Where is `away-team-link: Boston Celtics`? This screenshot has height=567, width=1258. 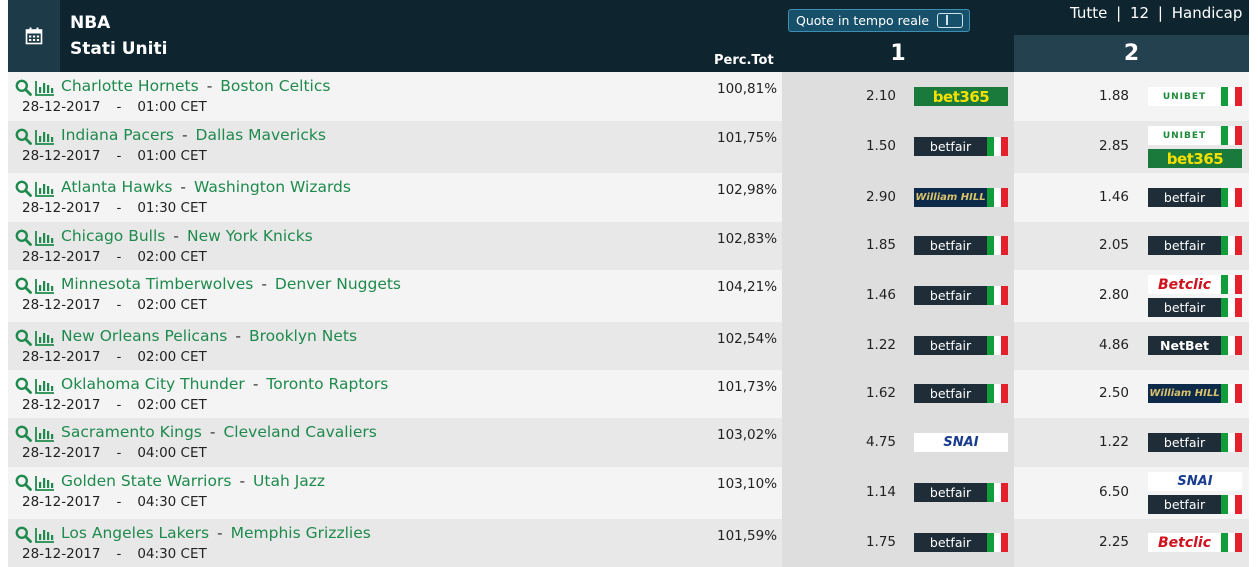 away-team-link: Boston Celtics is located at coordinates (275, 86).